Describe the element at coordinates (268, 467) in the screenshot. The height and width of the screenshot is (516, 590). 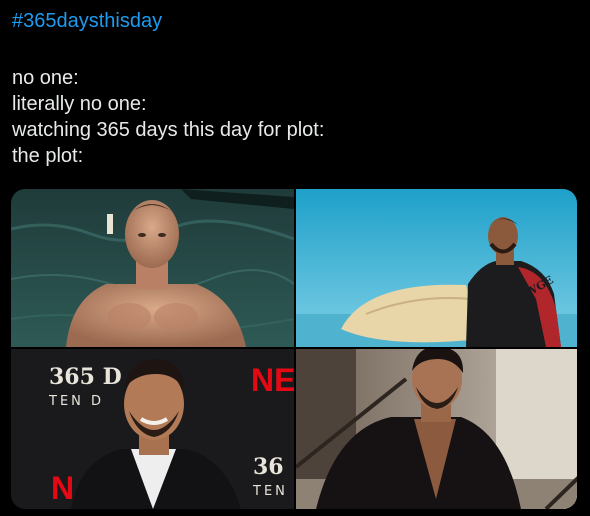
I see `backdrop-text: 36` at that location.